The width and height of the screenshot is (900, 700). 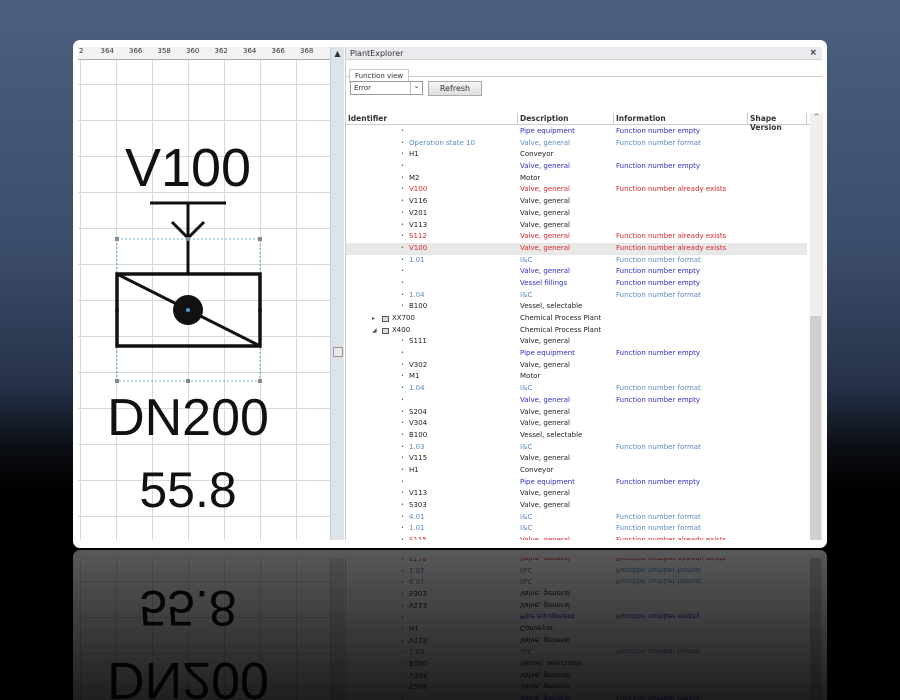 What do you see at coordinates (418, 236) in the screenshot?
I see `identifier-text: S112` at bounding box center [418, 236].